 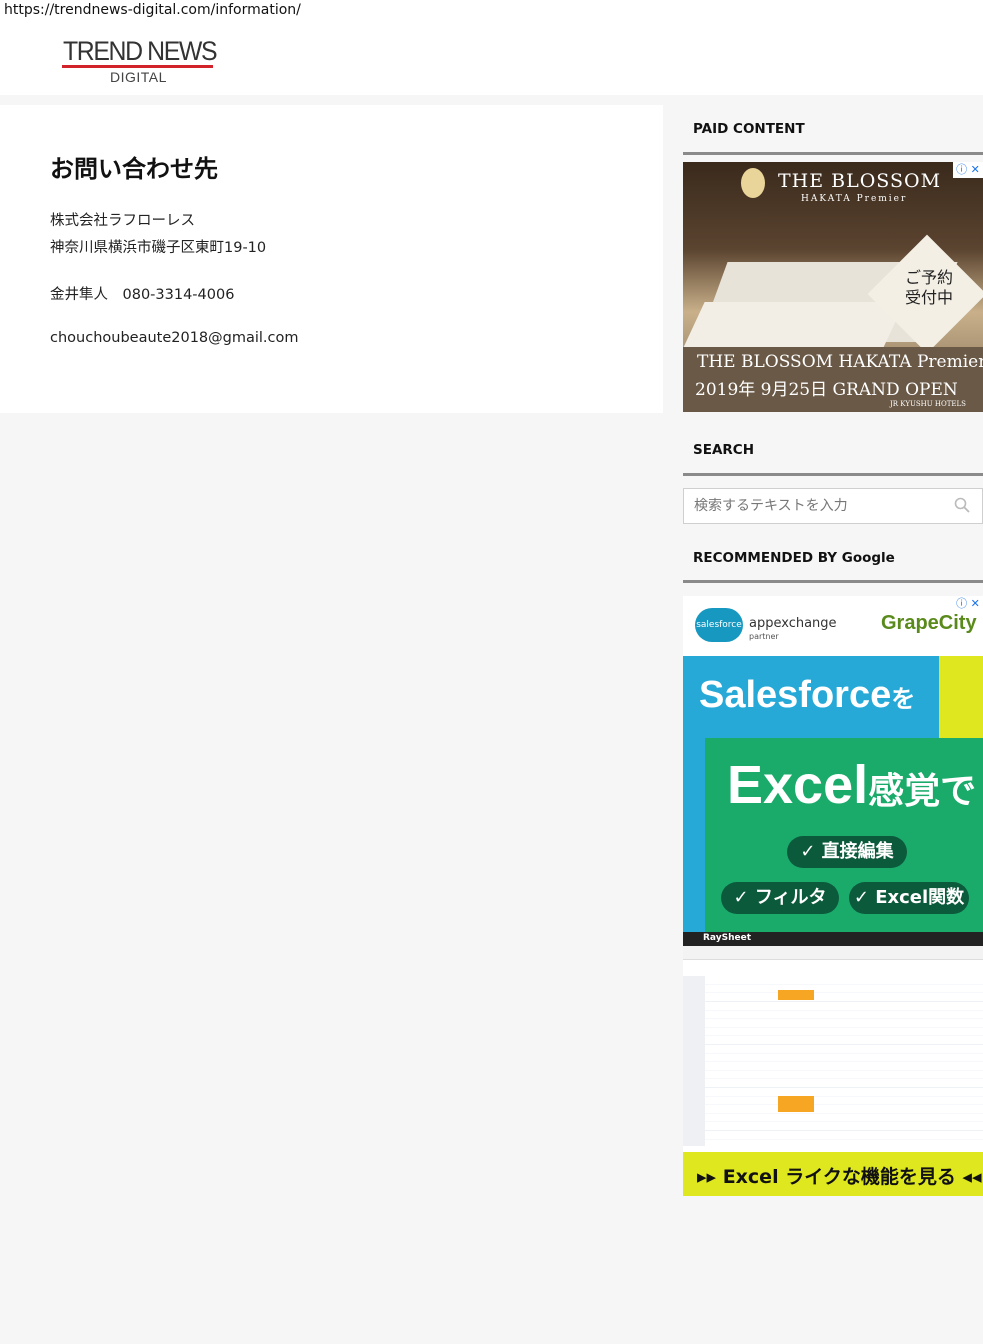 I want to click on page-title: お問い合わせ先, so click(x=134, y=169).